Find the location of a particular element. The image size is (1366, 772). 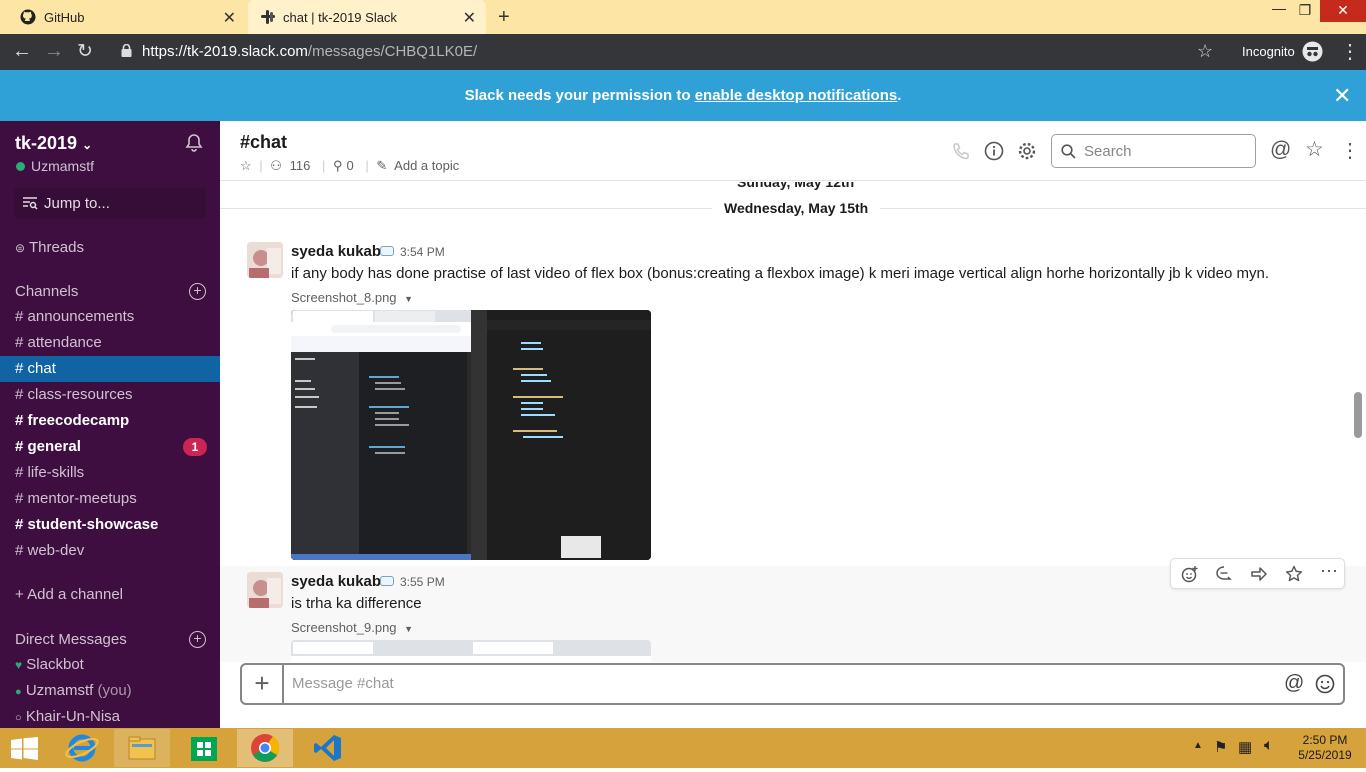

more-options-icon: ⋮ is located at coordinates (1350, 150).